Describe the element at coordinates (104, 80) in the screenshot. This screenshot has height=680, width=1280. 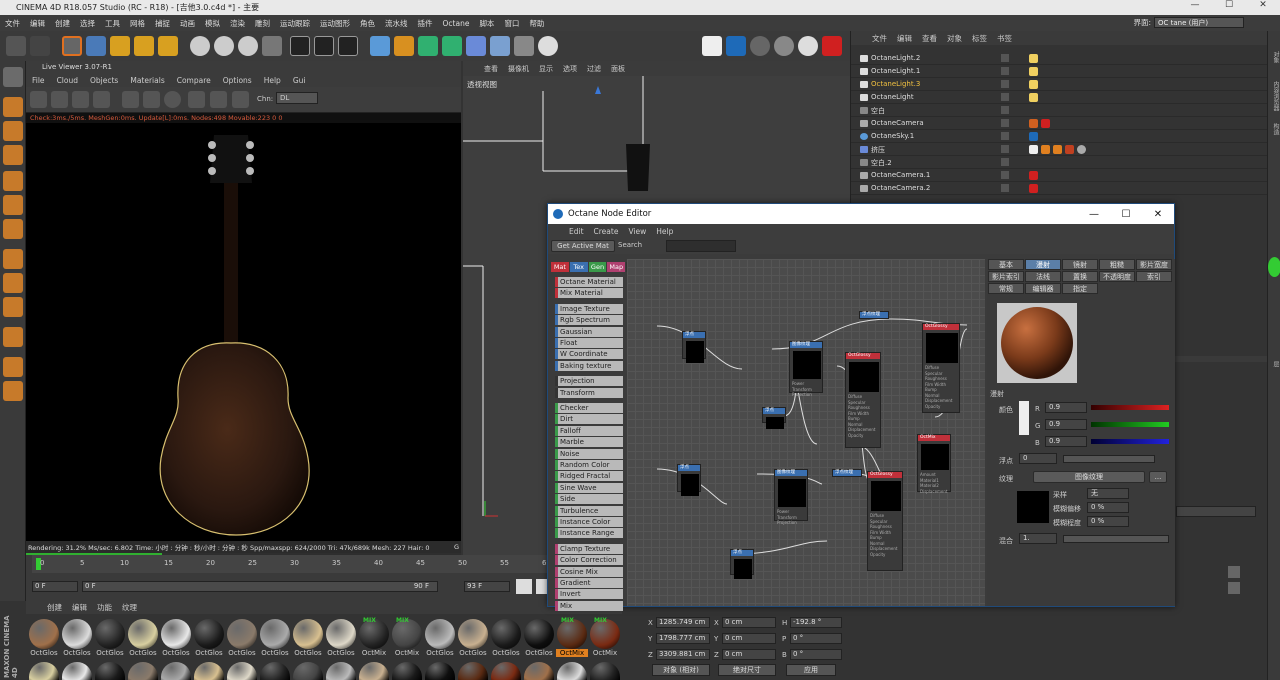
I see `lv-menu-objects: Objects` at that location.